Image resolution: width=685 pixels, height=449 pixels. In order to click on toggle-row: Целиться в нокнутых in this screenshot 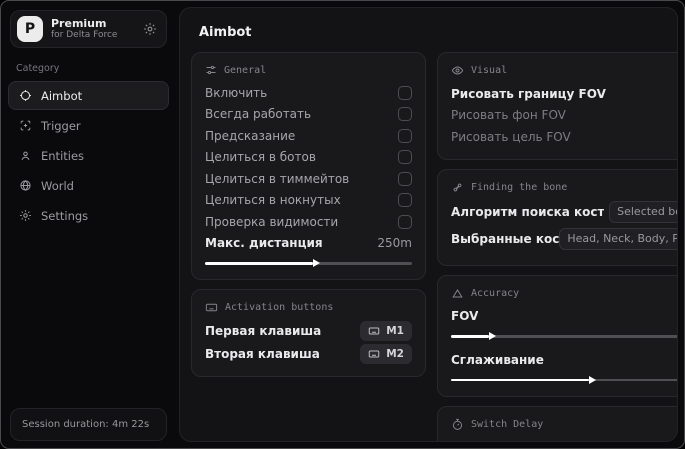, I will do `click(308, 201)`.